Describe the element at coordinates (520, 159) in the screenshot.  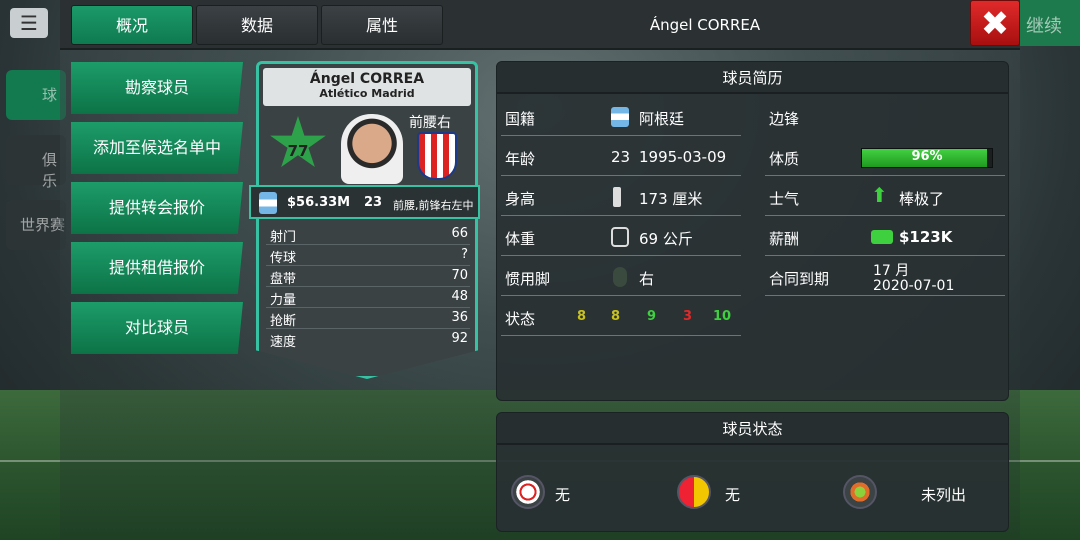
I see `age-label: 年龄` at that location.